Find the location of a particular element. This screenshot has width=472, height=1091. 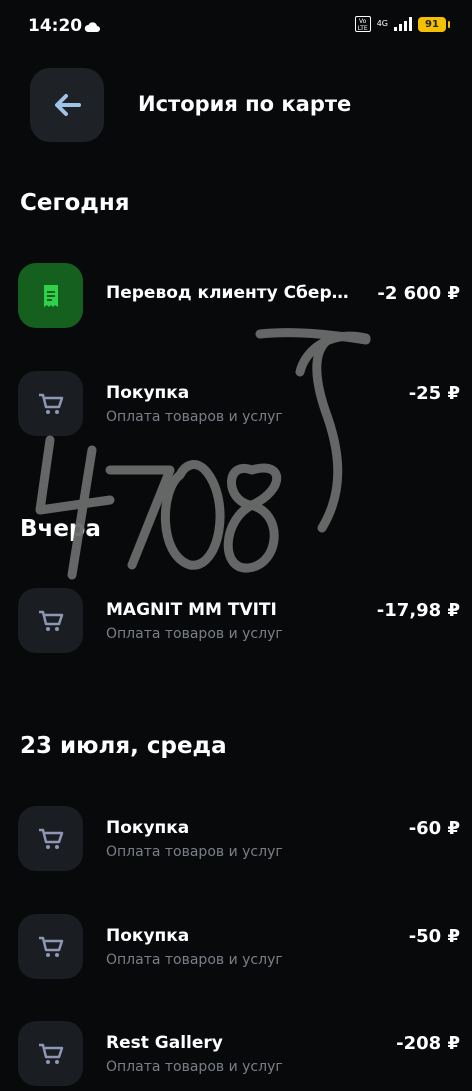

page-title: История по карте is located at coordinates (245, 104).